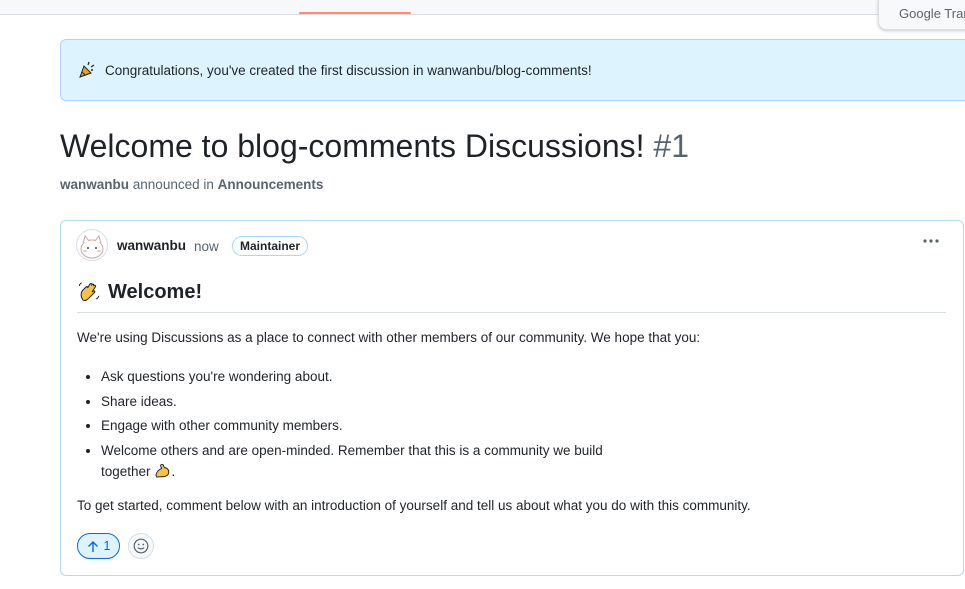 Image resolution: width=965 pixels, height=589 pixels. What do you see at coordinates (92, 546) in the screenshot?
I see `arrow-up-icon` at bounding box center [92, 546].